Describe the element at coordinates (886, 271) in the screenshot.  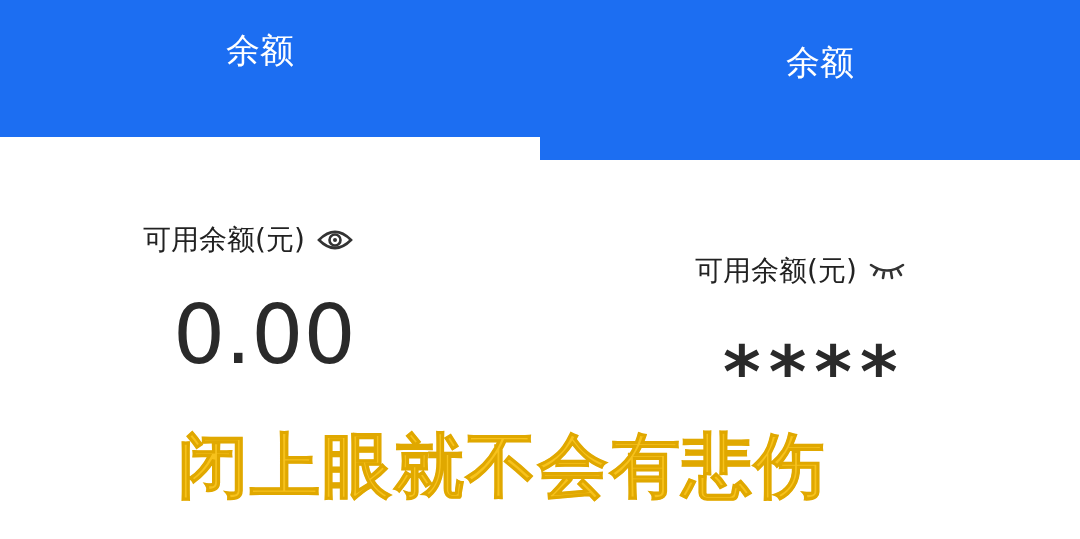
I see `closed-eye-icon` at that location.